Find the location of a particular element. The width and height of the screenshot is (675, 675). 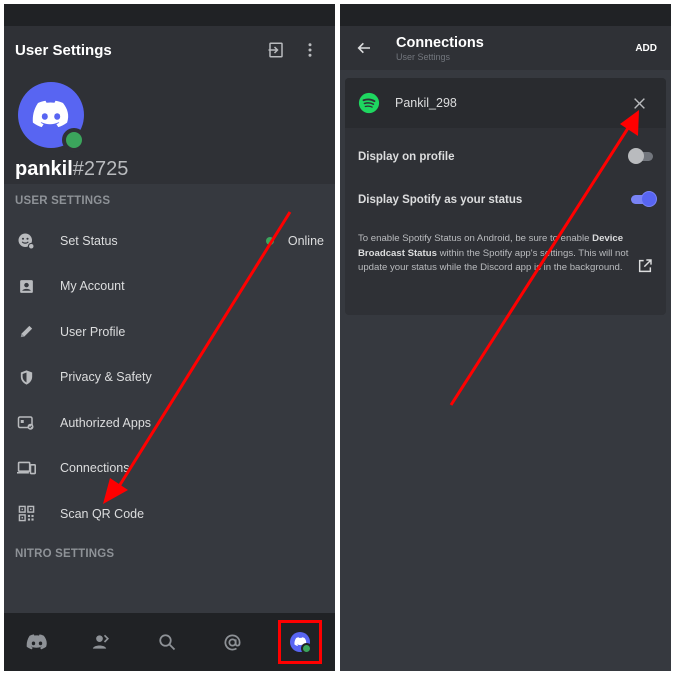

menu-item-user-profile: User Profile is located at coordinates (169, 332).